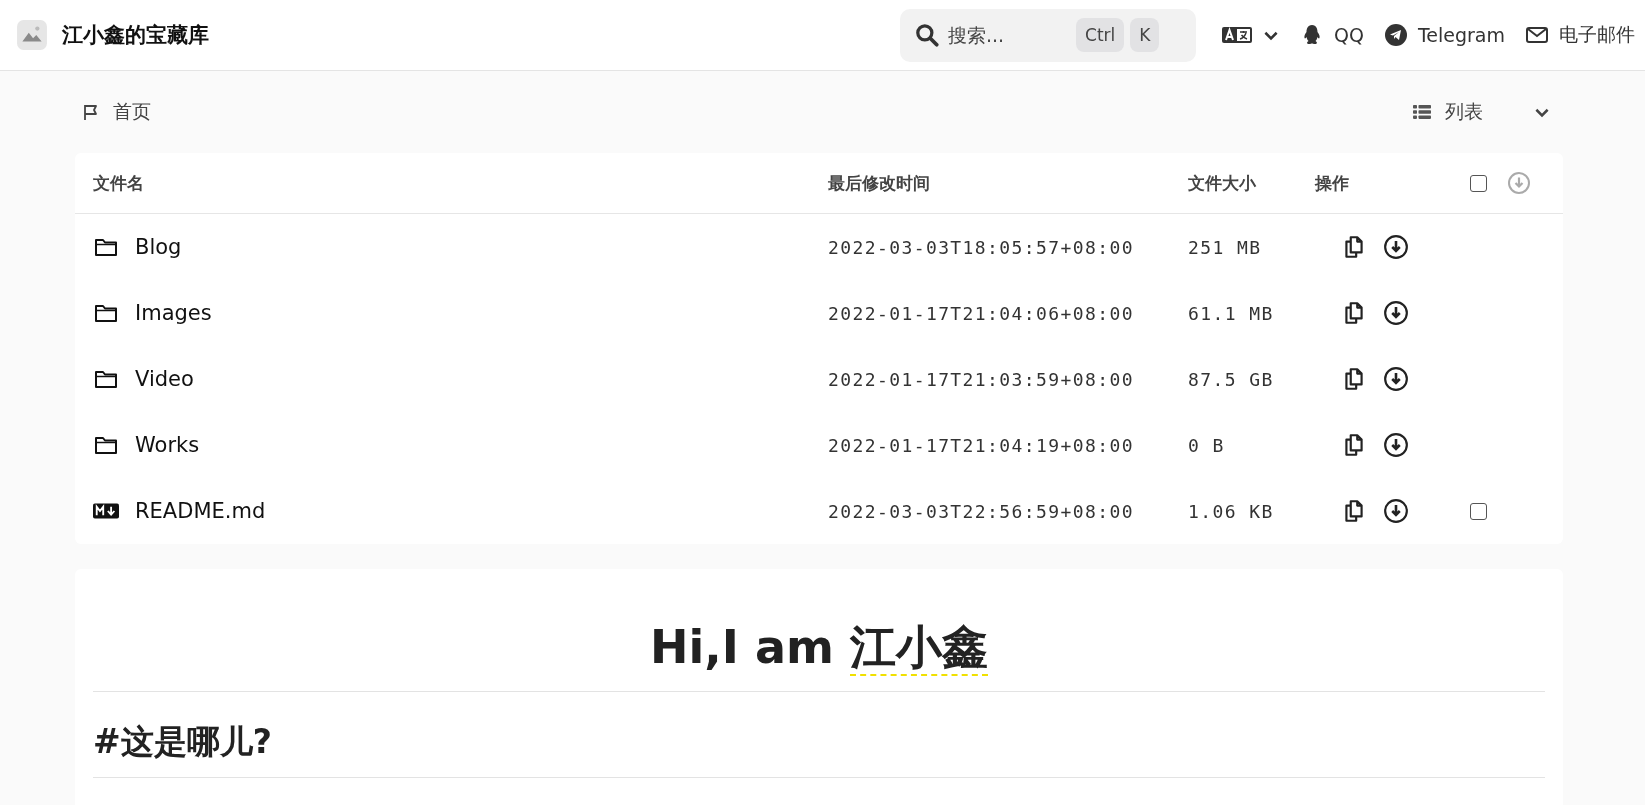 This screenshot has width=1645, height=805. What do you see at coordinates (1231, 511) in the screenshot?
I see `file-size: 1.06 KB` at bounding box center [1231, 511].